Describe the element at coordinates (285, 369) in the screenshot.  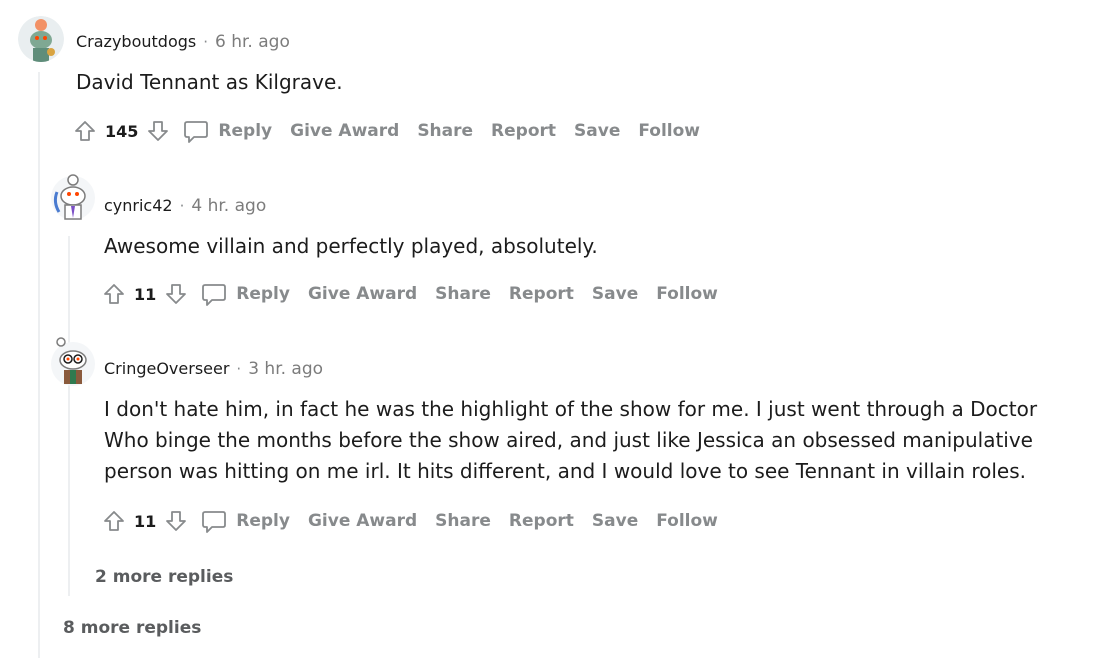
I see `timestamp: 3 hr. ago` at that location.